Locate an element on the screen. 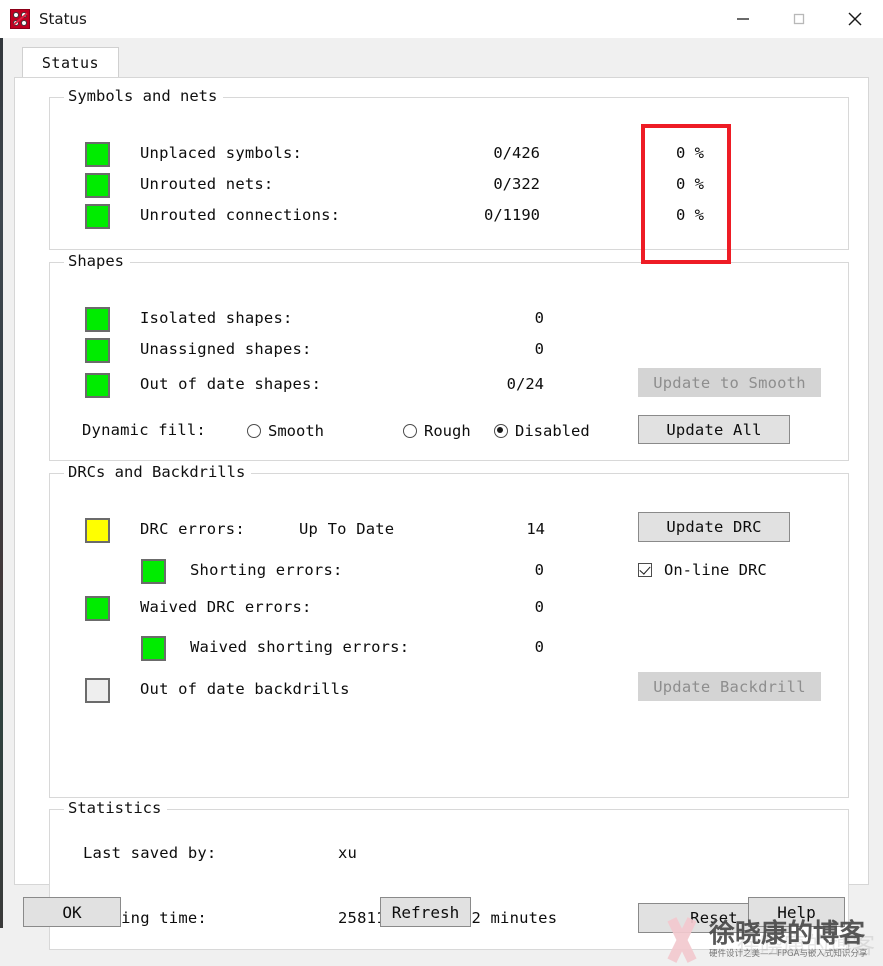 This screenshot has width=883, height=966. value-last-saved-by: xu is located at coordinates (348, 853).